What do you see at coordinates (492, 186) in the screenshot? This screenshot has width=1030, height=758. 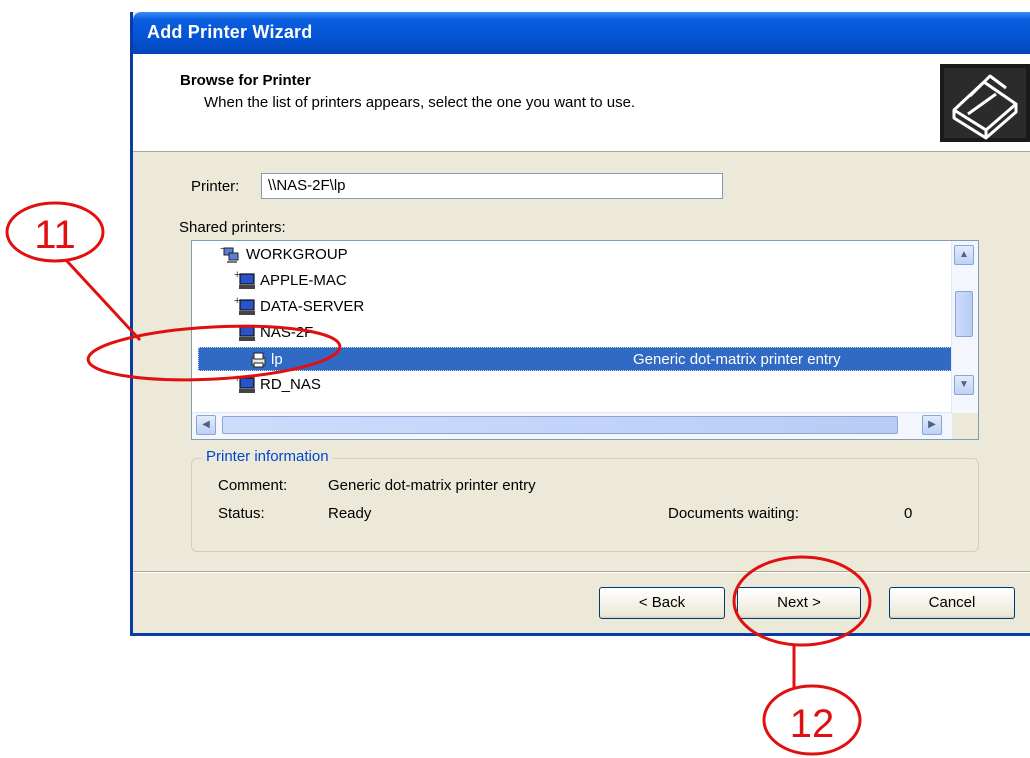 I see `printer-path-input: \\NAS-2F\lp` at bounding box center [492, 186].